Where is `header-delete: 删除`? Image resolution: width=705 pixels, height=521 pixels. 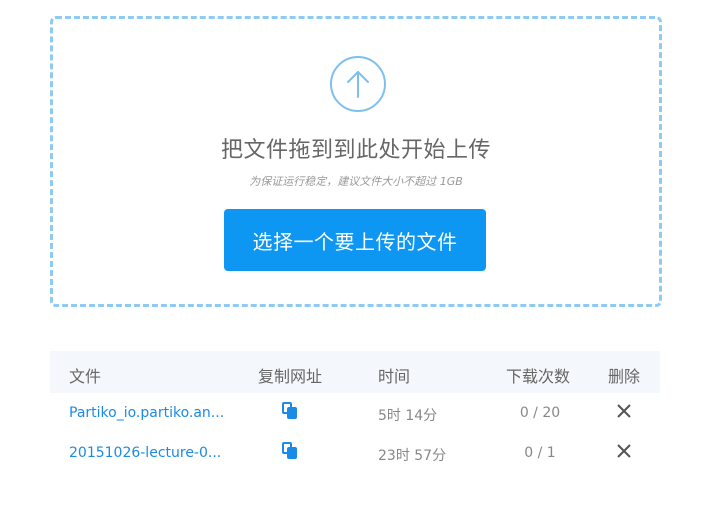 header-delete: 删除 is located at coordinates (624, 376).